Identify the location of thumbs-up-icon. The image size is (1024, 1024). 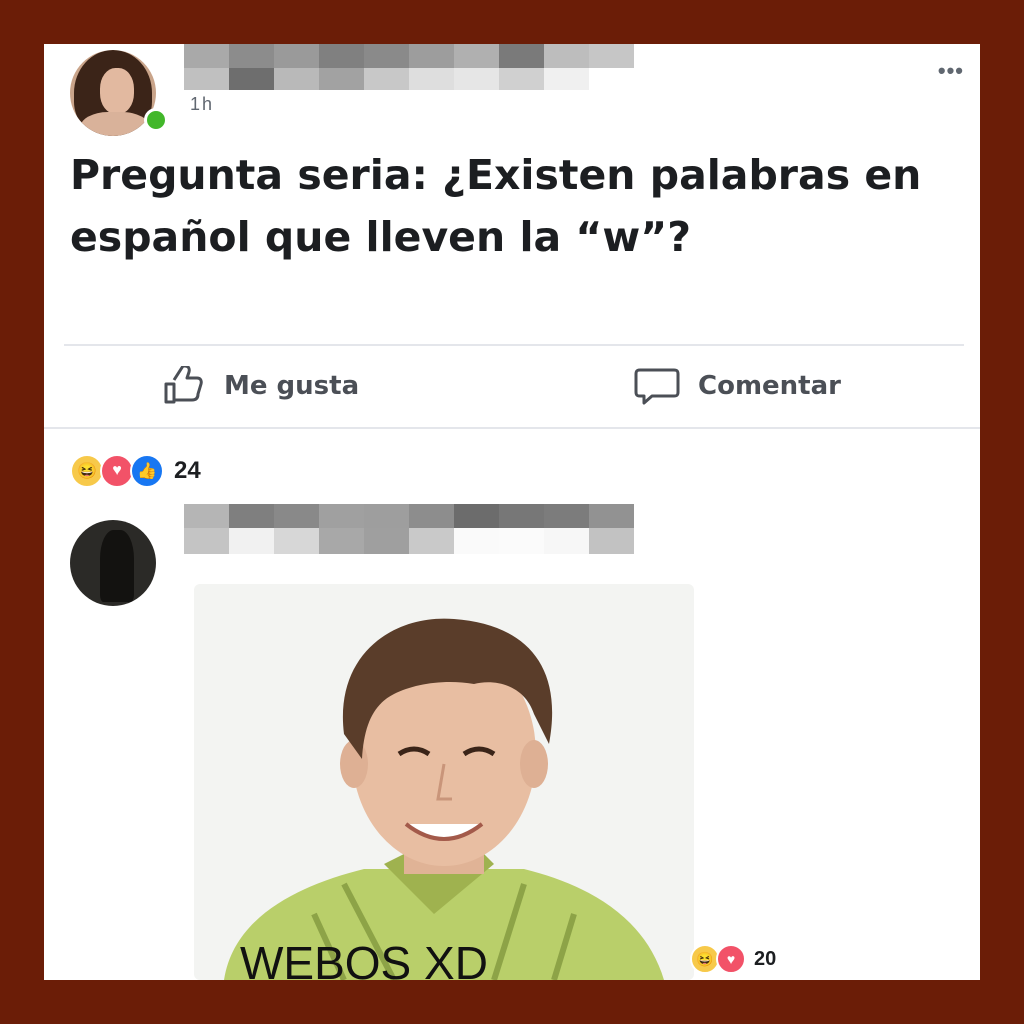
(183, 385).